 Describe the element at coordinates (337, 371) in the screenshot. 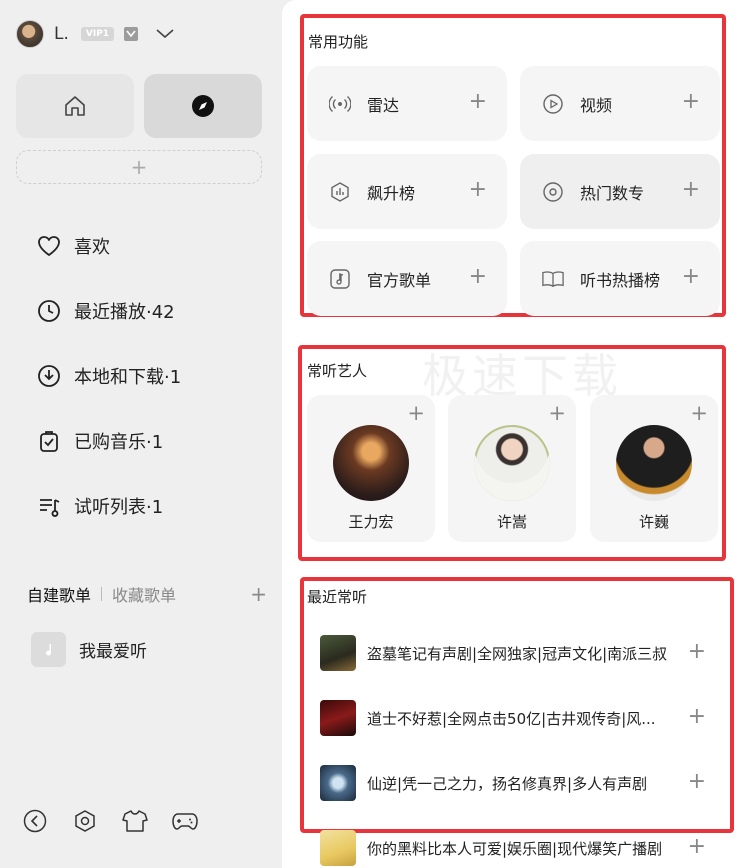

I see `frequent-artists-title: 常听艺人` at that location.